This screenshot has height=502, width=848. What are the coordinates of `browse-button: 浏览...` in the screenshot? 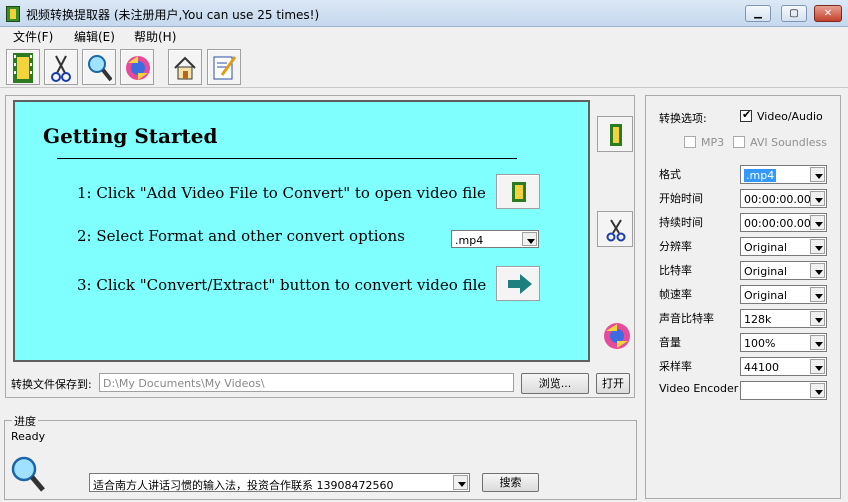 It's located at (555, 383).